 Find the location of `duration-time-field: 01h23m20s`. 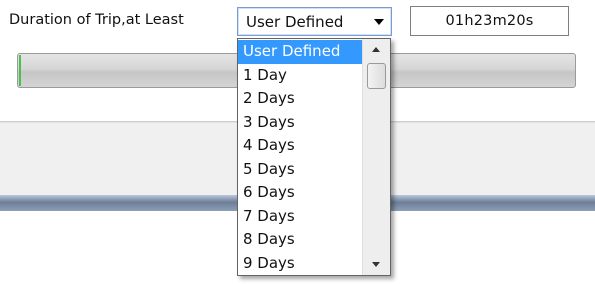

duration-time-field: 01h23m20s is located at coordinates (489, 21).